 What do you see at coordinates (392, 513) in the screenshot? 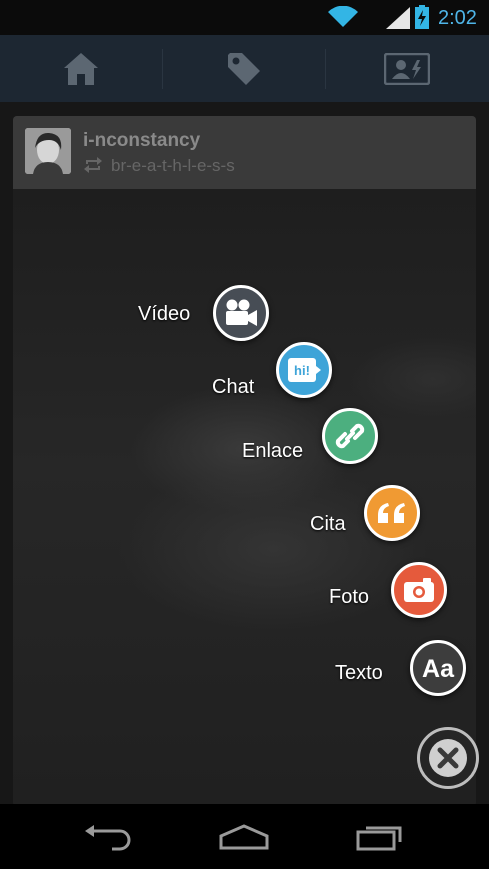
I see `compose-quote-button` at bounding box center [392, 513].